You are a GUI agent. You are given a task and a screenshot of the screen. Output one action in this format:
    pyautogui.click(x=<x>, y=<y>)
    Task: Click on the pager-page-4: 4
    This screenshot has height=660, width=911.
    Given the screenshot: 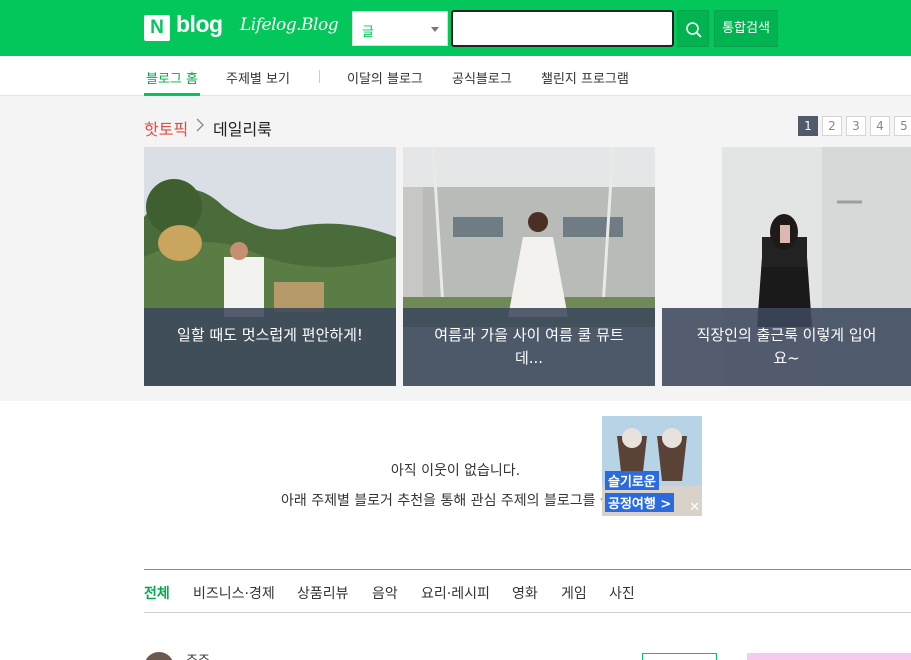 What is the action you would take?
    pyautogui.click(x=880, y=126)
    